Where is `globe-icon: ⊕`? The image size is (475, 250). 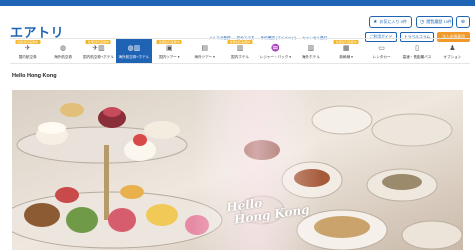 globe-icon: ⊕ is located at coordinates (463, 22).